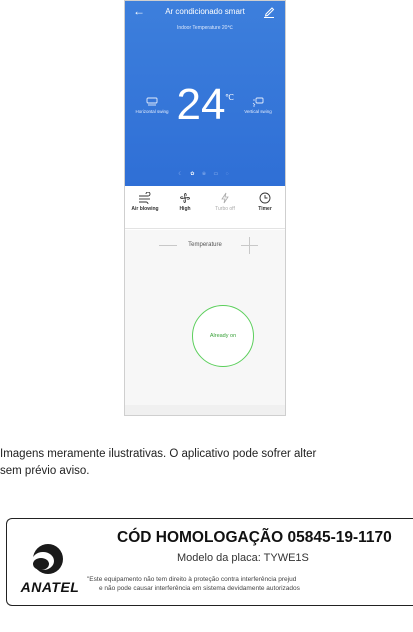 The height and width of the screenshot is (632, 413). I want to click on caption-line-2: sem prévio aviso., so click(45, 471).